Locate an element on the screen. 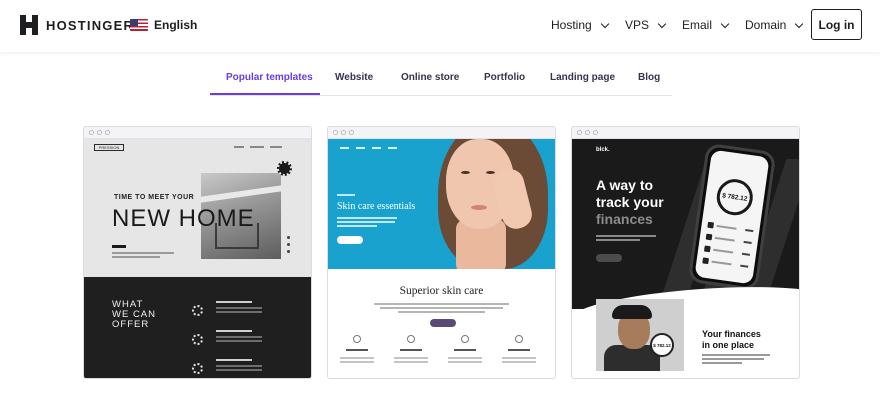 Image resolution: width=880 pixels, height=400 pixels. customer-photo is located at coordinates (640, 335).